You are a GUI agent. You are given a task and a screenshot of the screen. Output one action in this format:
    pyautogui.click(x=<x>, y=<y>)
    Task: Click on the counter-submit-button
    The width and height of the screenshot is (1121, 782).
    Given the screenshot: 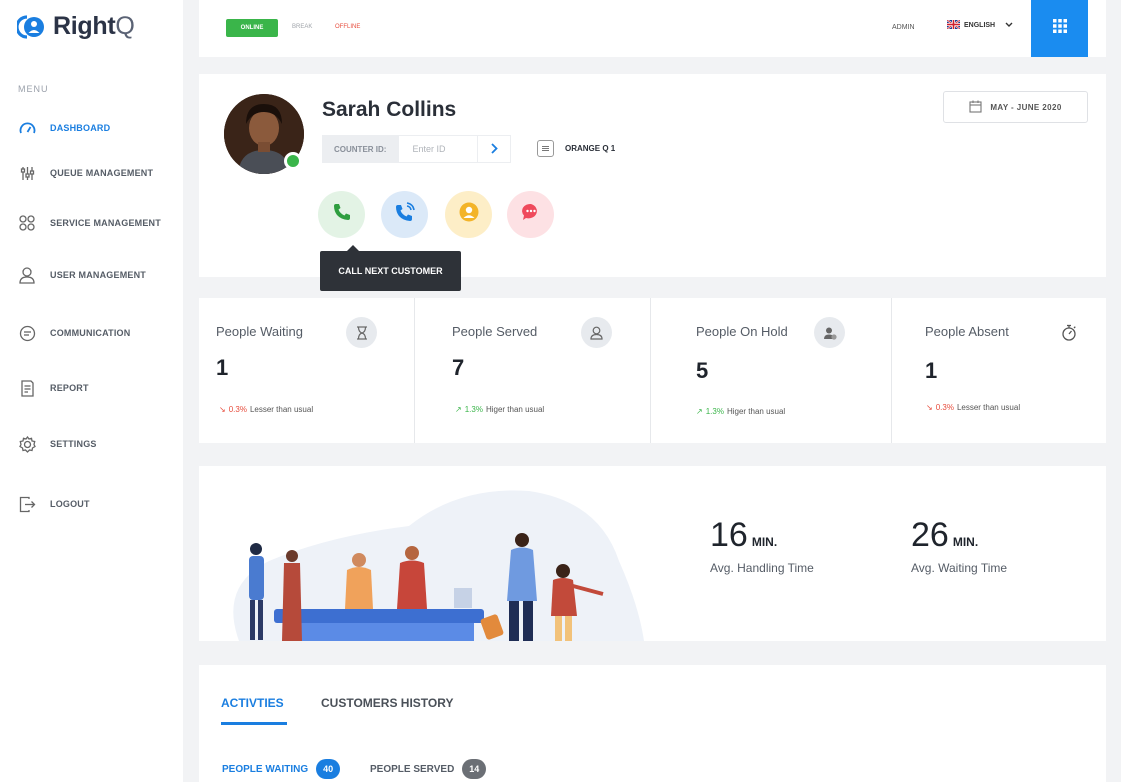 What is the action you would take?
    pyautogui.click(x=495, y=149)
    